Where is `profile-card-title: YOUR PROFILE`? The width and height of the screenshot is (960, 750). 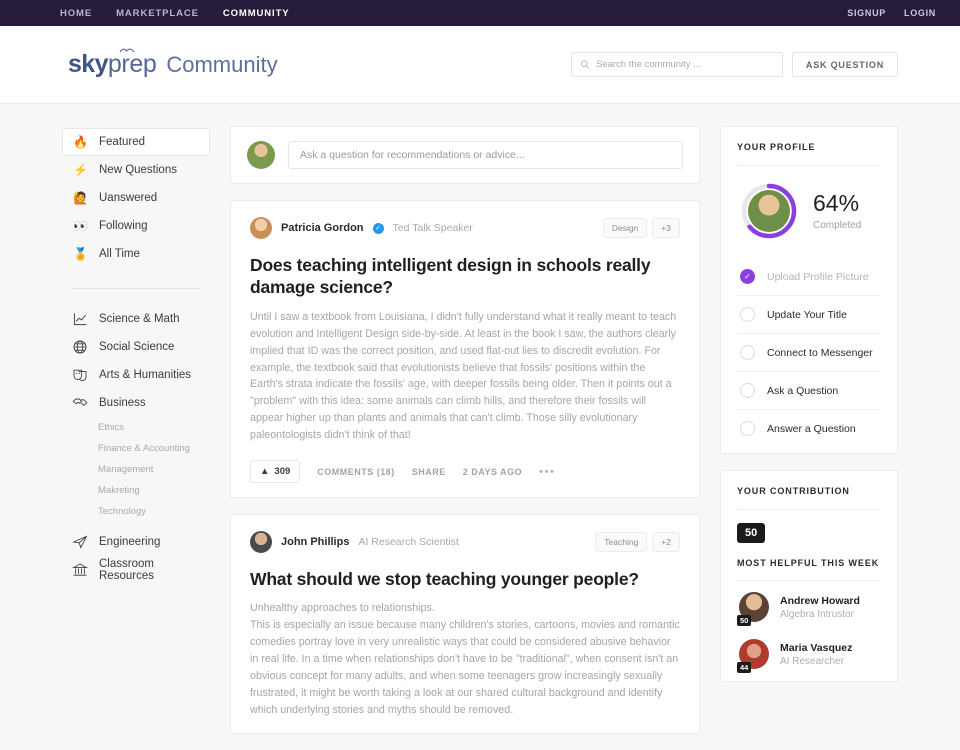 profile-card-title: YOUR PROFILE is located at coordinates (809, 154).